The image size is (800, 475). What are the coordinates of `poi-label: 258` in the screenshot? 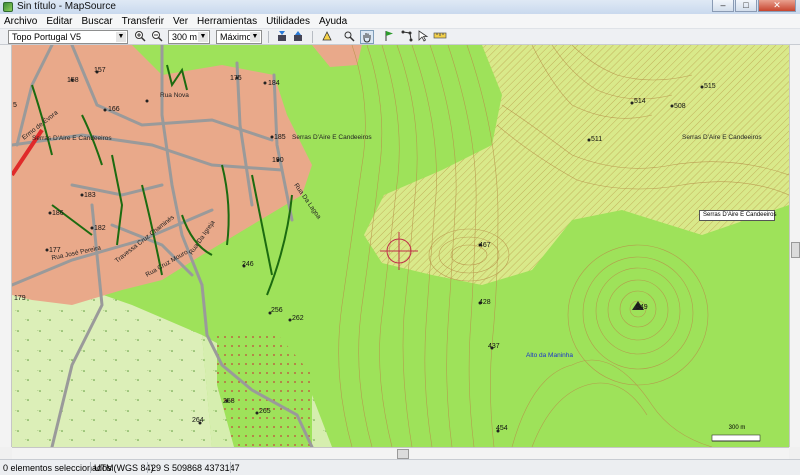 It's located at (229, 401).